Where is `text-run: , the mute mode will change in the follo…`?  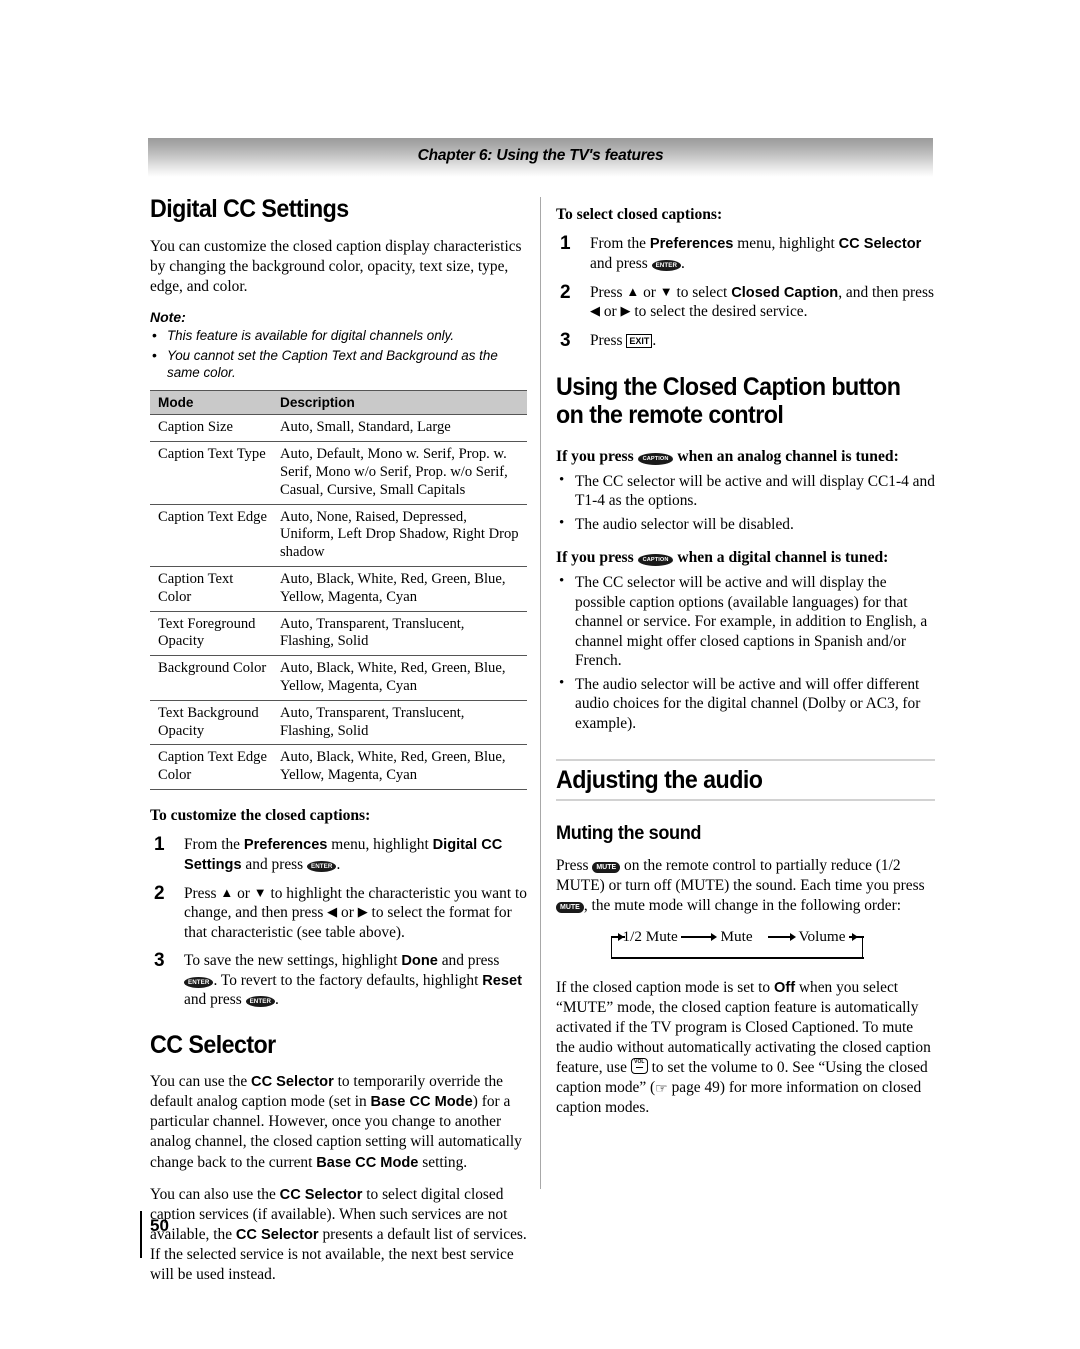 text-run: , the mute mode will change in the follo… is located at coordinates (742, 905).